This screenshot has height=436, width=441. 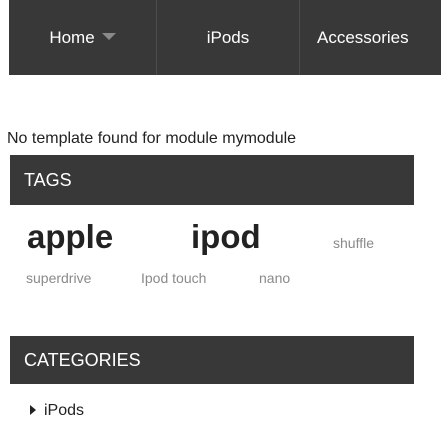 I want to click on tag-apple: apple, so click(x=70, y=237).